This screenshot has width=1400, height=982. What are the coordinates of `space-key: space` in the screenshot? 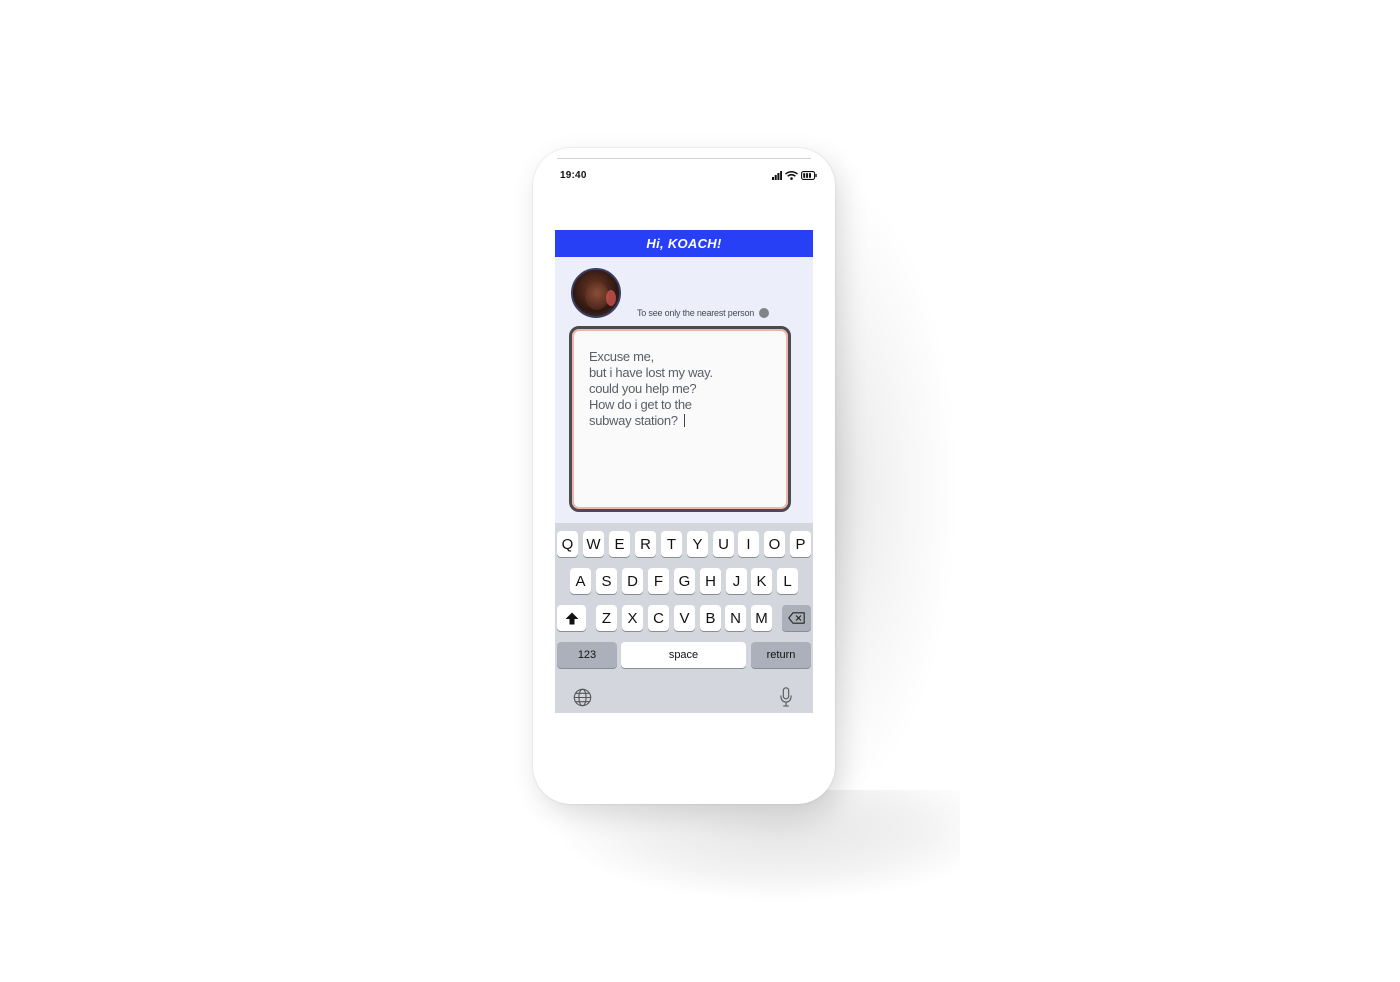 It's located at (683, 655).